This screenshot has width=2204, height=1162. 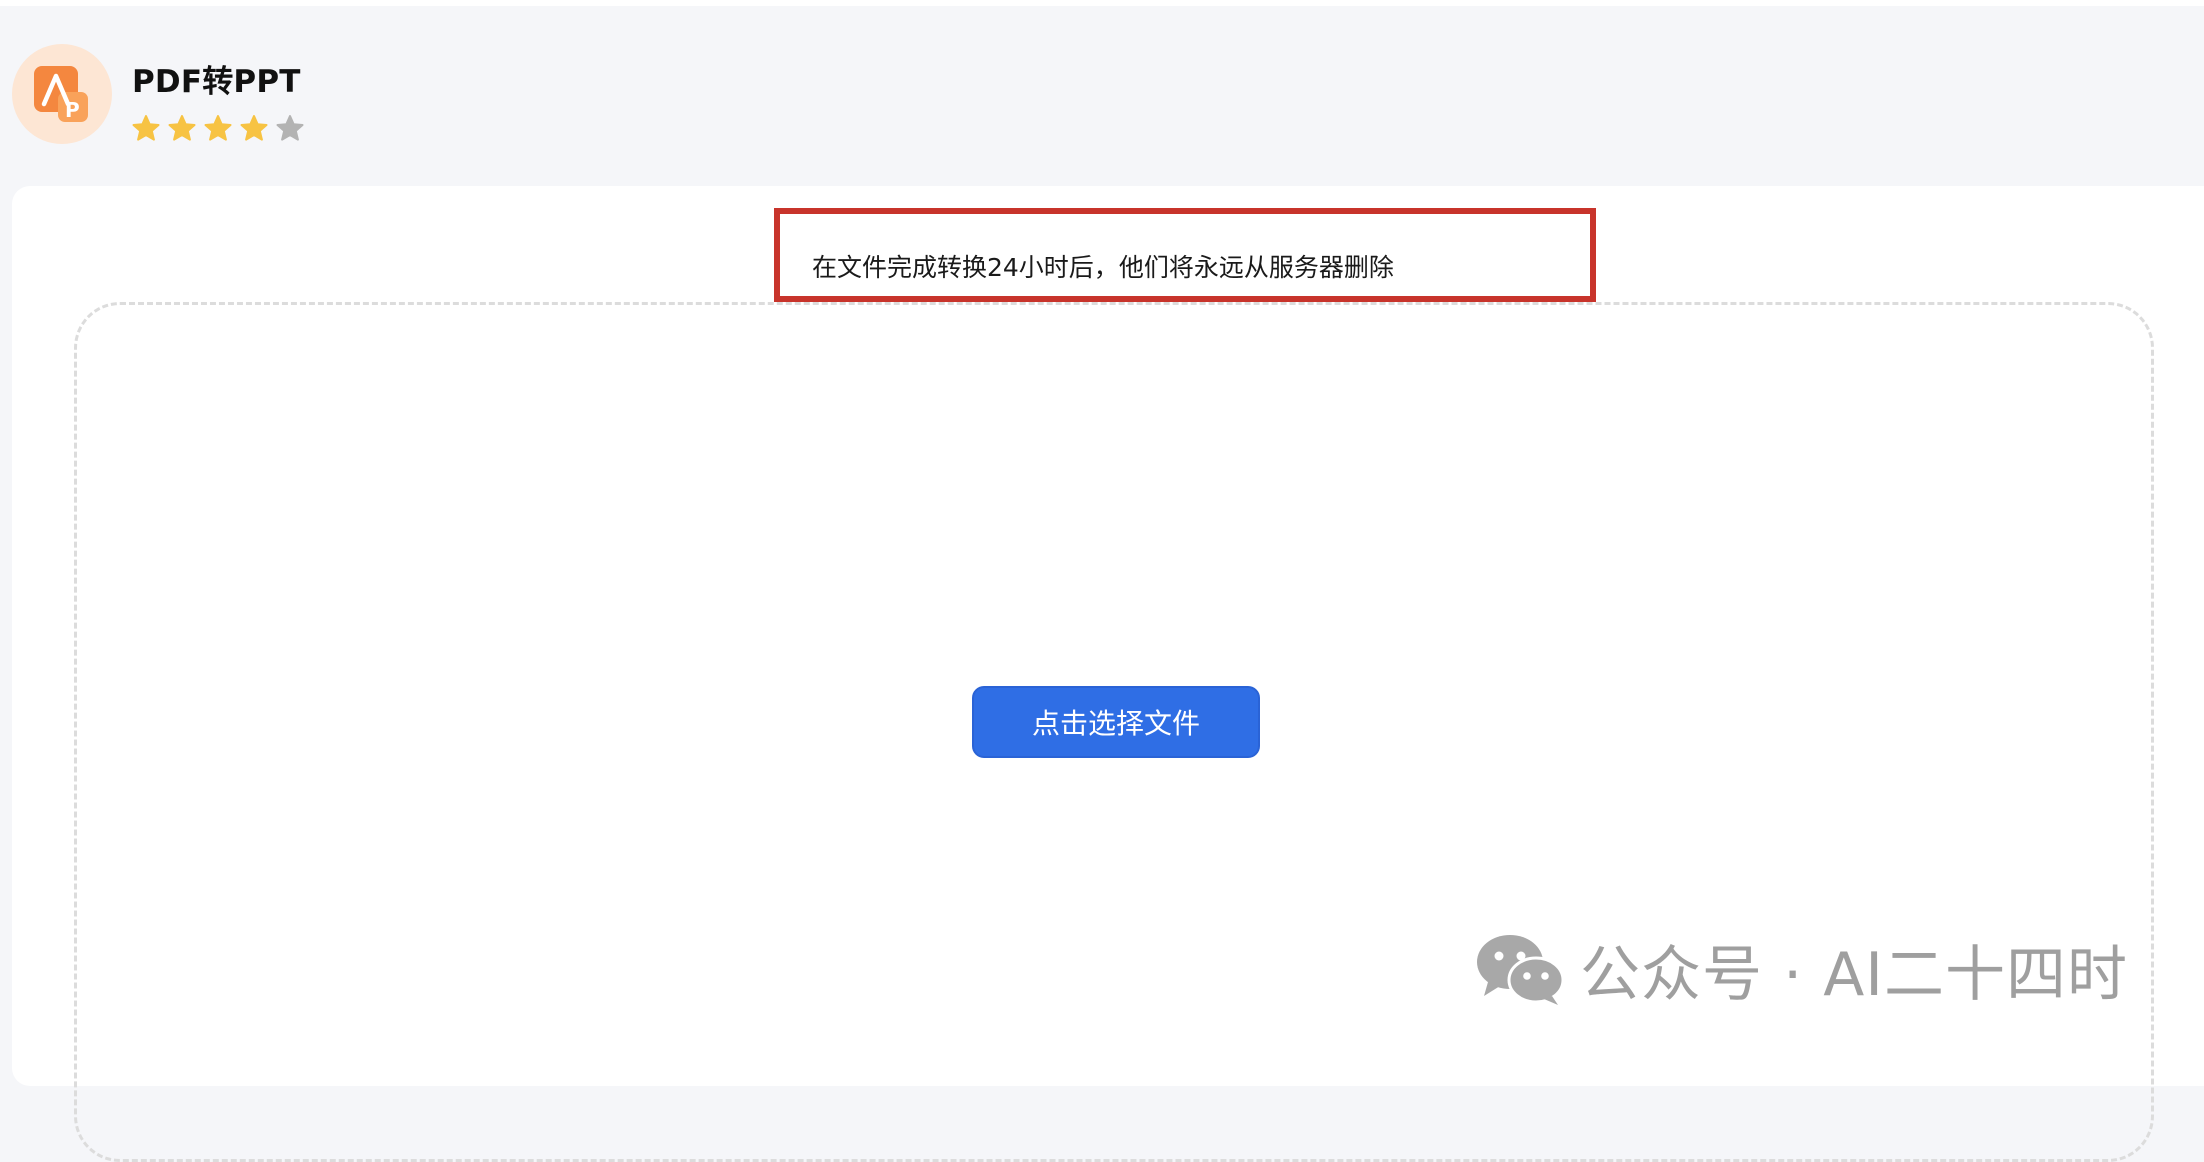 I want to click on select-file-button: 点击选择文件, so click(x=1116, y=722).